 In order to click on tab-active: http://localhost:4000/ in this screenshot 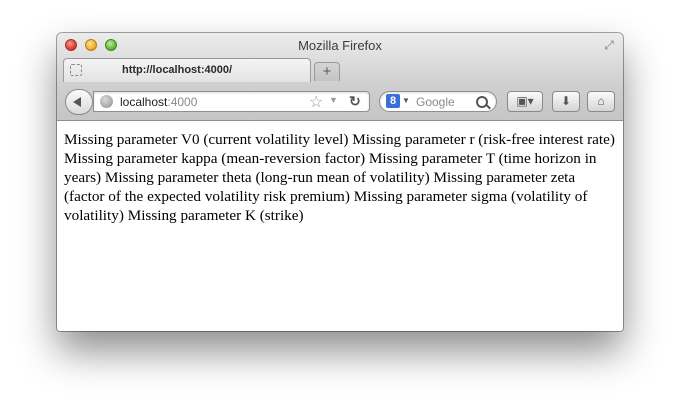, I will do `click(187, 70)`.